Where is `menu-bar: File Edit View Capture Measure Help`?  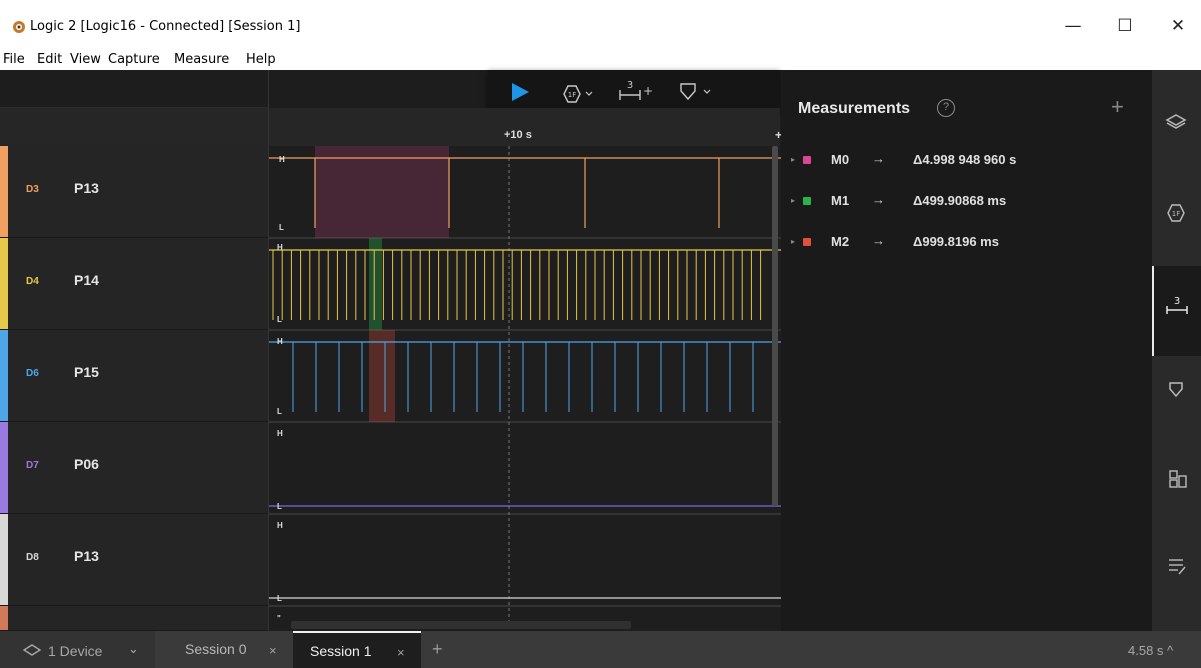 menu-bar: File Edit View Capture Measure Help is located at coordinates (600, 60).